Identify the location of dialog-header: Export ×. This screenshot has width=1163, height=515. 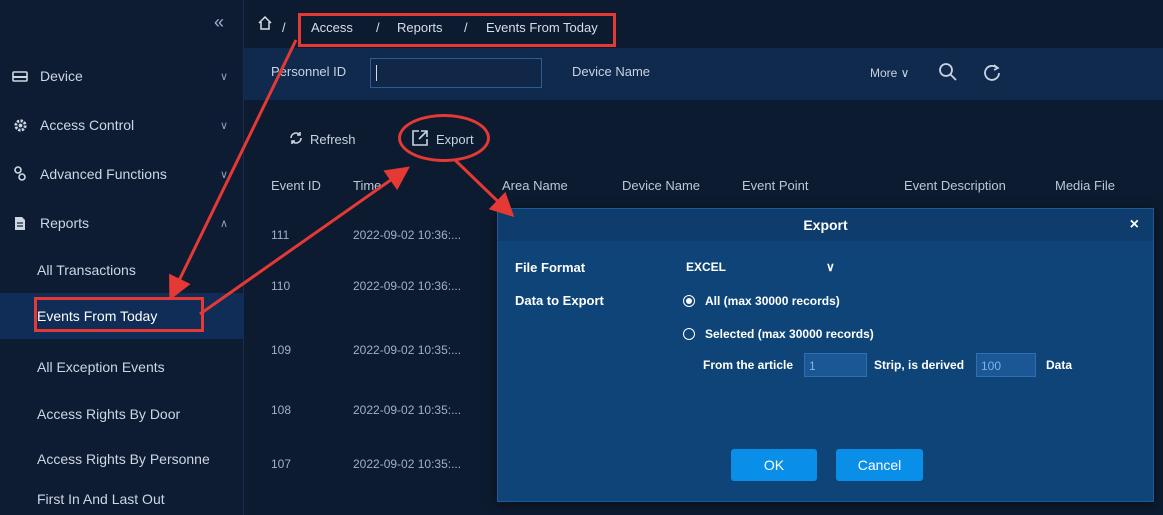
(825, 225).